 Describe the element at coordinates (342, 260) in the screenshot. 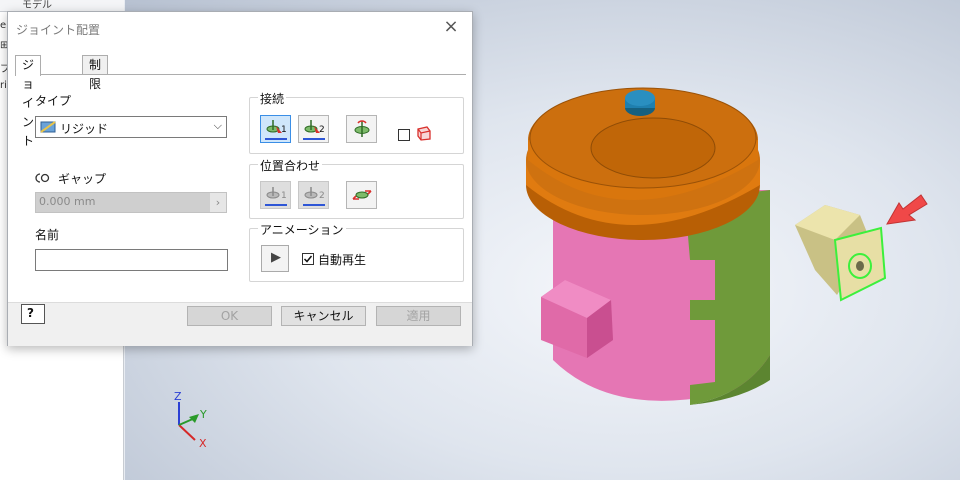

I see `auto-play-label: 自動再生` at that location.